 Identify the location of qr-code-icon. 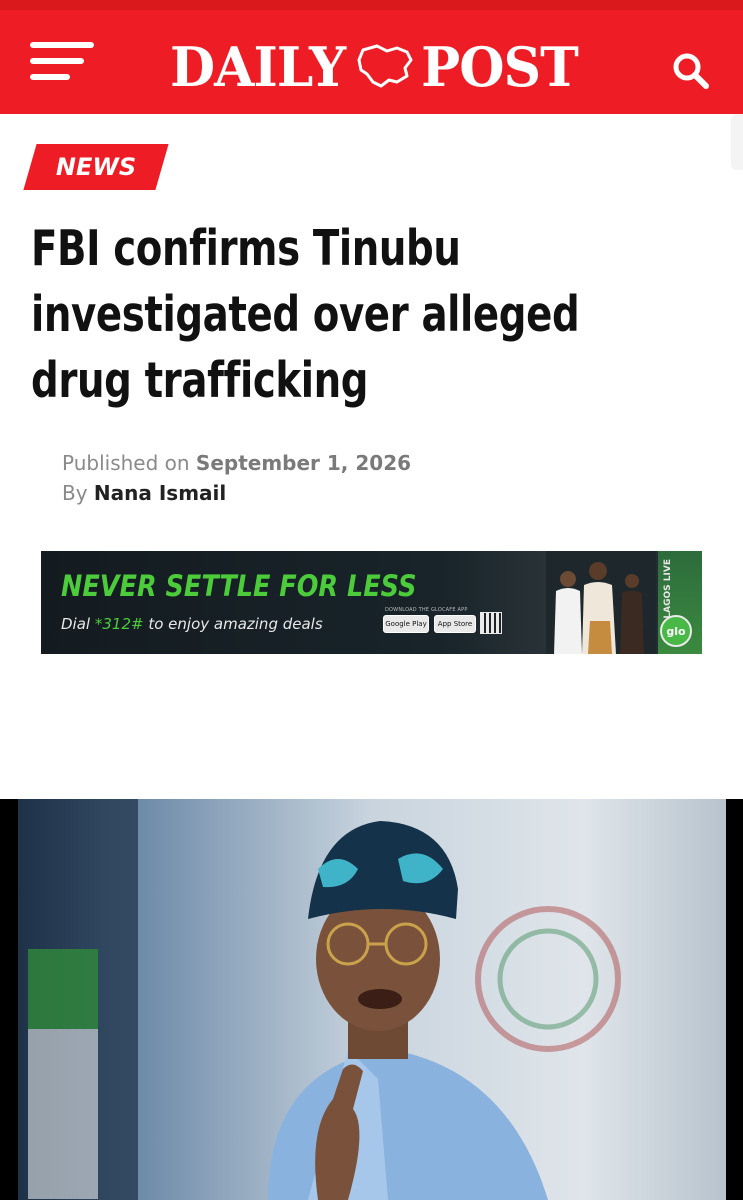
(491, 623).